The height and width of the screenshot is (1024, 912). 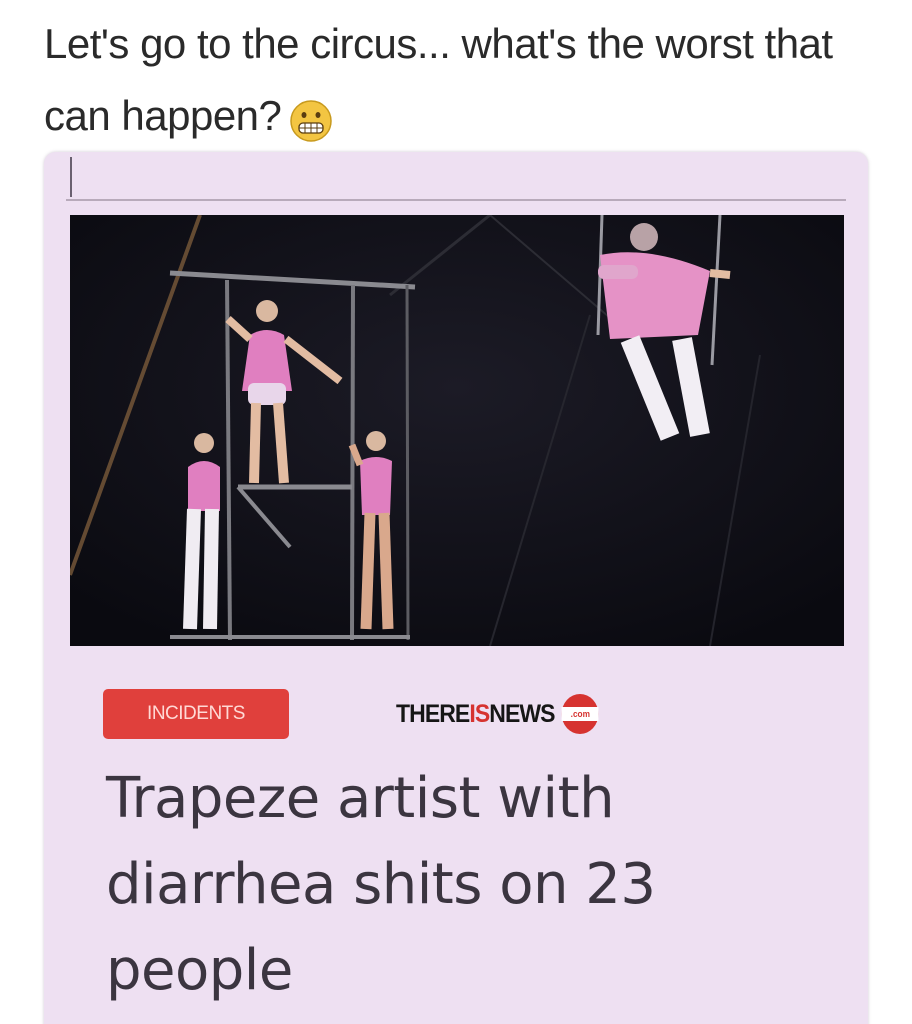 What do you see at coordinates (456, 176) in the screenshot?
I see `card-header-bar` at bounding box center [456, 176].